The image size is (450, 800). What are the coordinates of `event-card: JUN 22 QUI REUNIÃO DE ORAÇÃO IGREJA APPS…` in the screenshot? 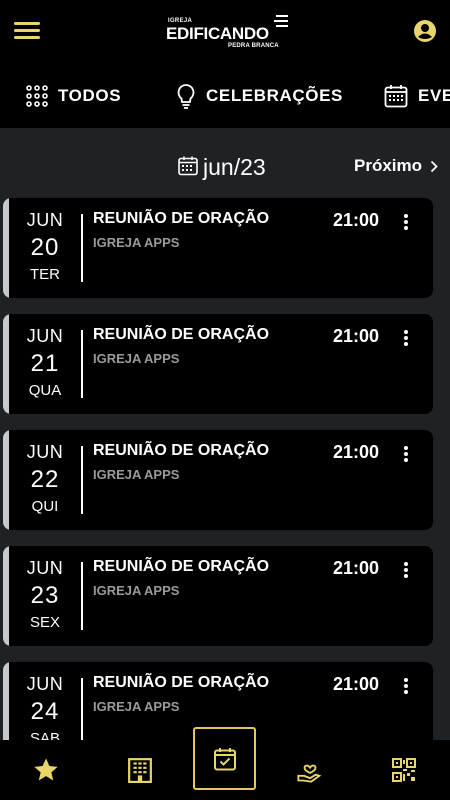 It's located at (218, 480).